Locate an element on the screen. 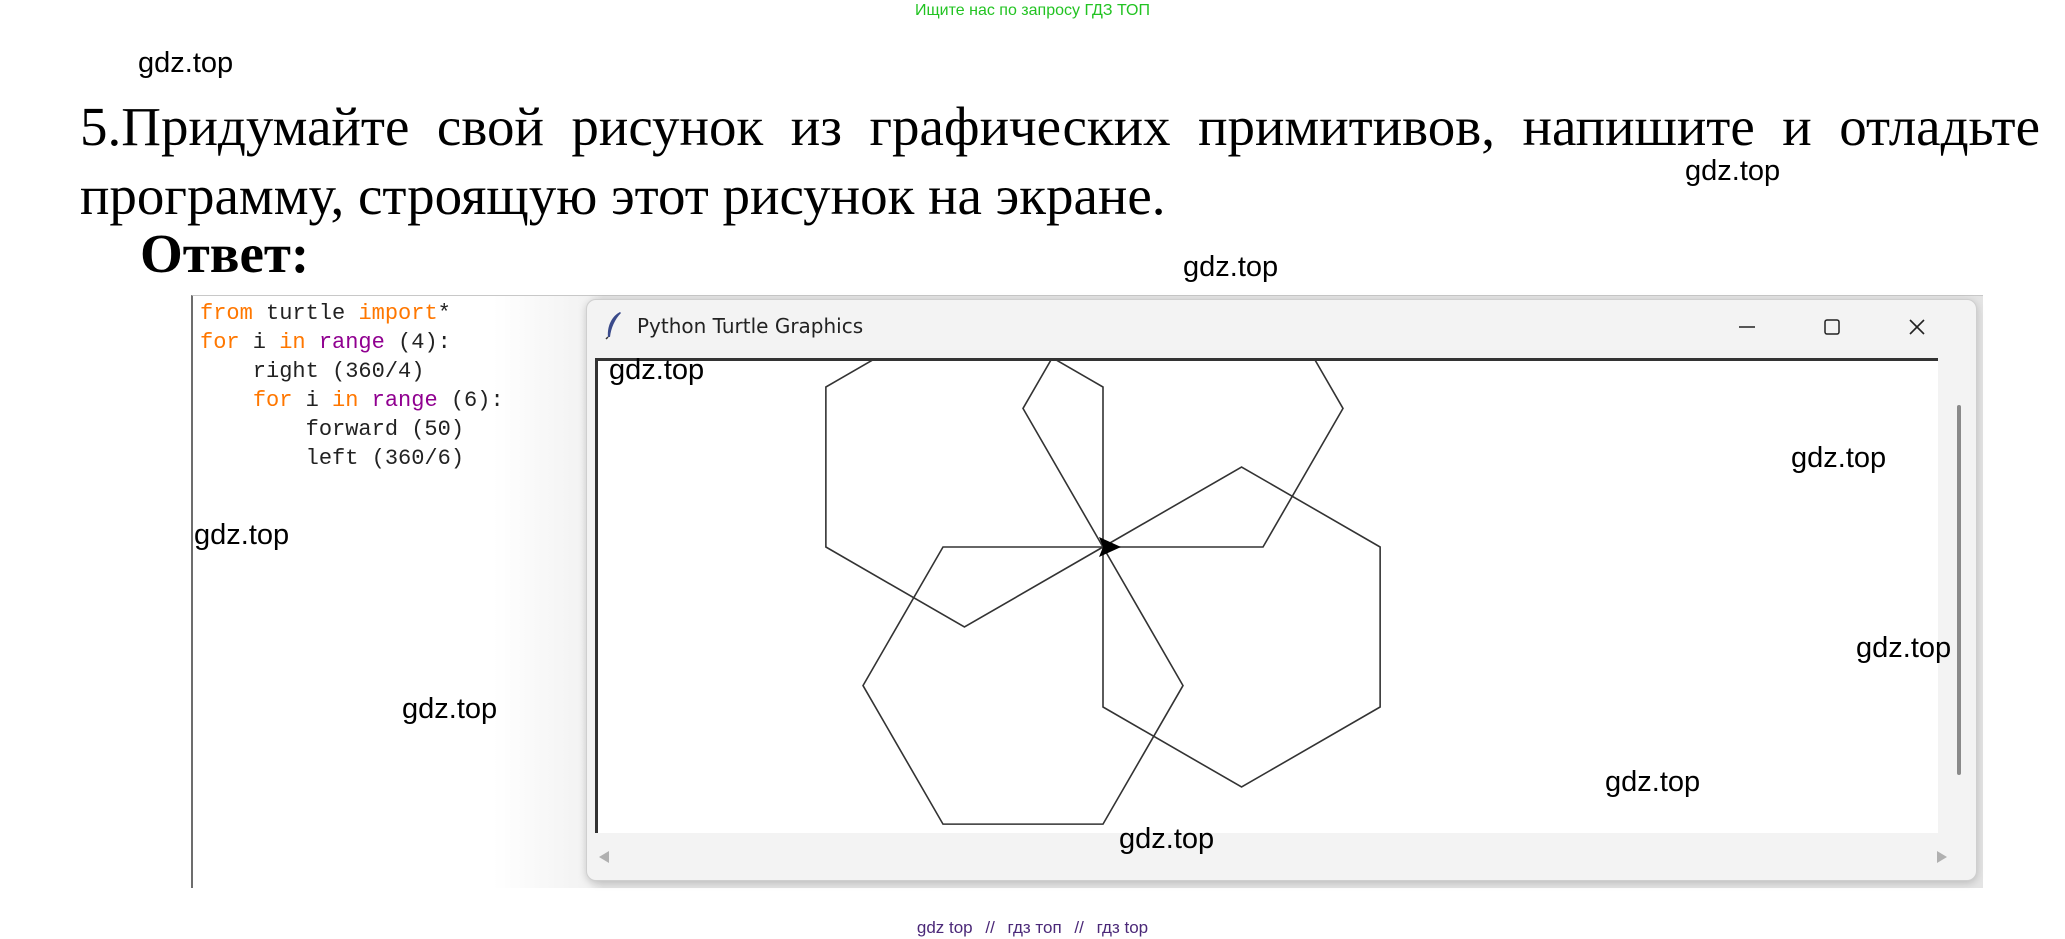 The height and width of the screenshot is (939, 2065). maximize-icon is located at coordinates (1832, 327).